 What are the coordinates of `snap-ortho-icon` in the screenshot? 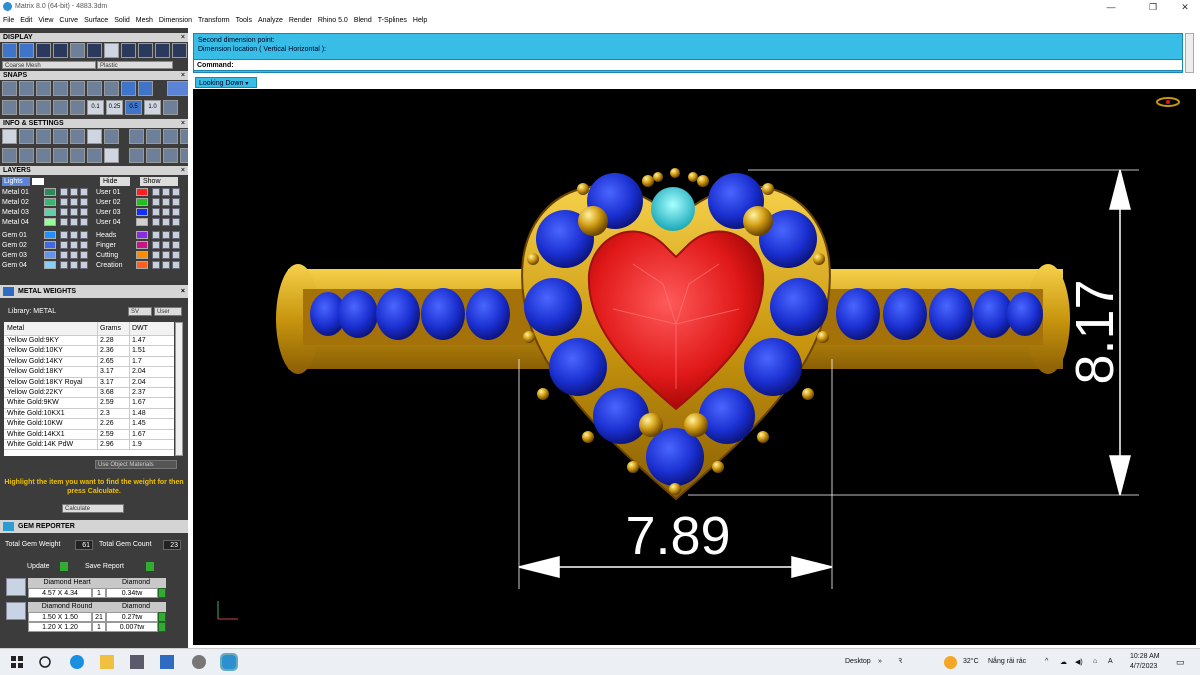 It's located at (145, 88).